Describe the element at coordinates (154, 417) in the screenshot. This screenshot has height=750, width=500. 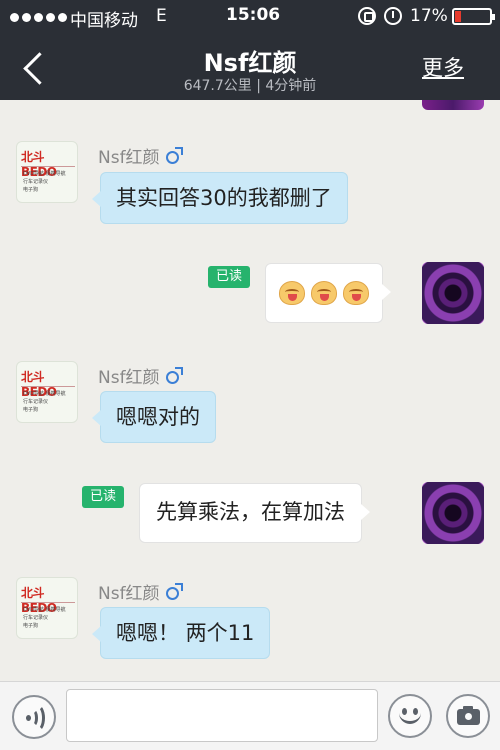
I see `incoming-message: 嗯嗯对的` at that location.